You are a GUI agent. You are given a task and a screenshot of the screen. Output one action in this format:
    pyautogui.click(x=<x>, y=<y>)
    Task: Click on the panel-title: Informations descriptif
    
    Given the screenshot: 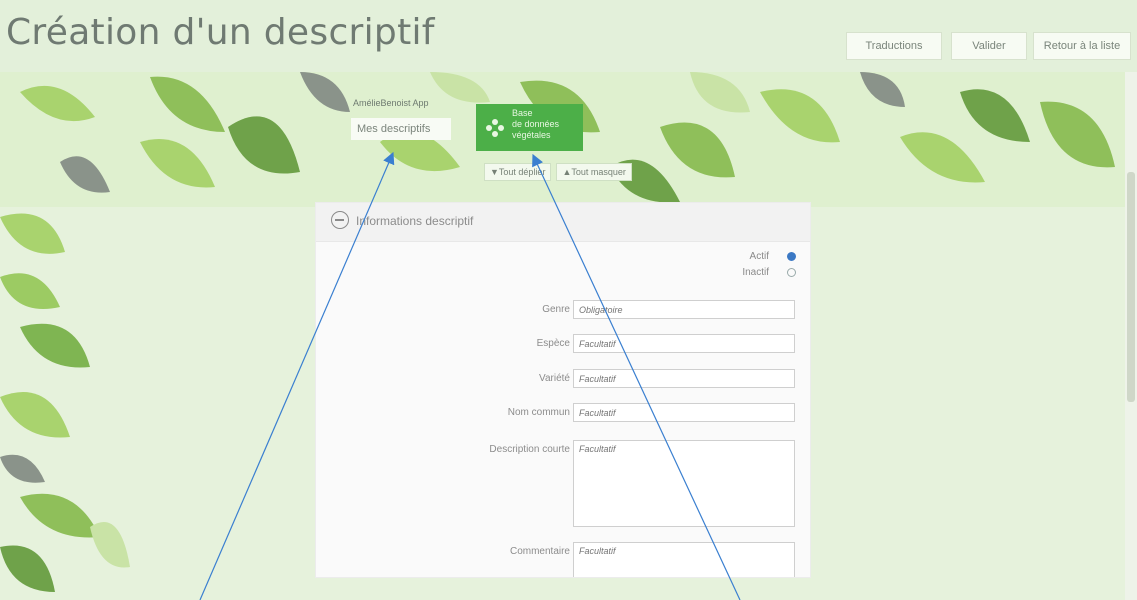 What is the action you would take?
    pyautogui.click(x=415, y=221)
    